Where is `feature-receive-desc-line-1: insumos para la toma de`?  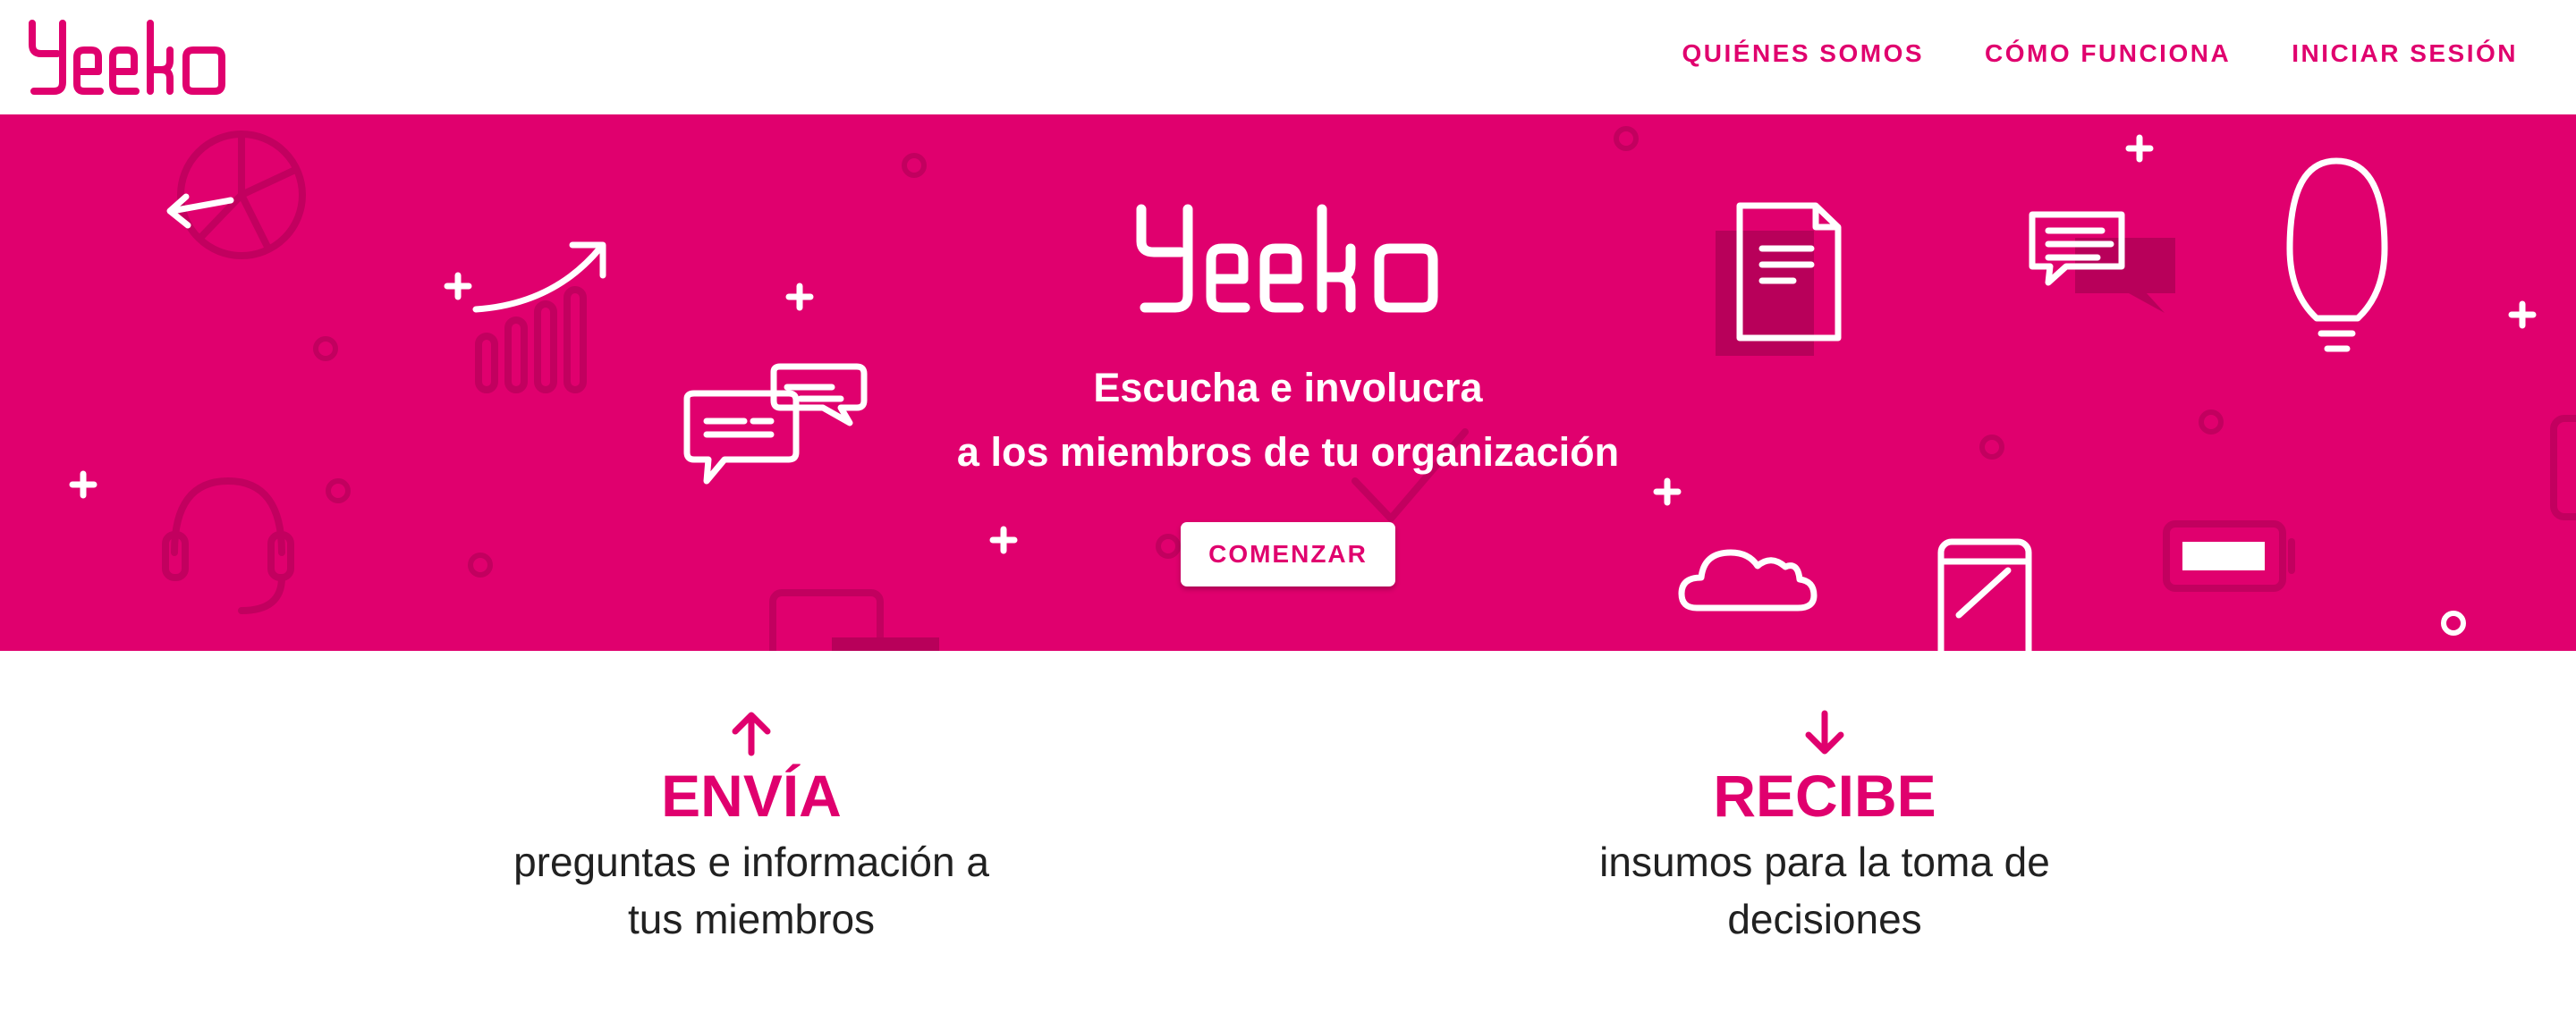
feature-receive-desc-line-1: insumos para la toma de is located at coordinates (1824, 862).